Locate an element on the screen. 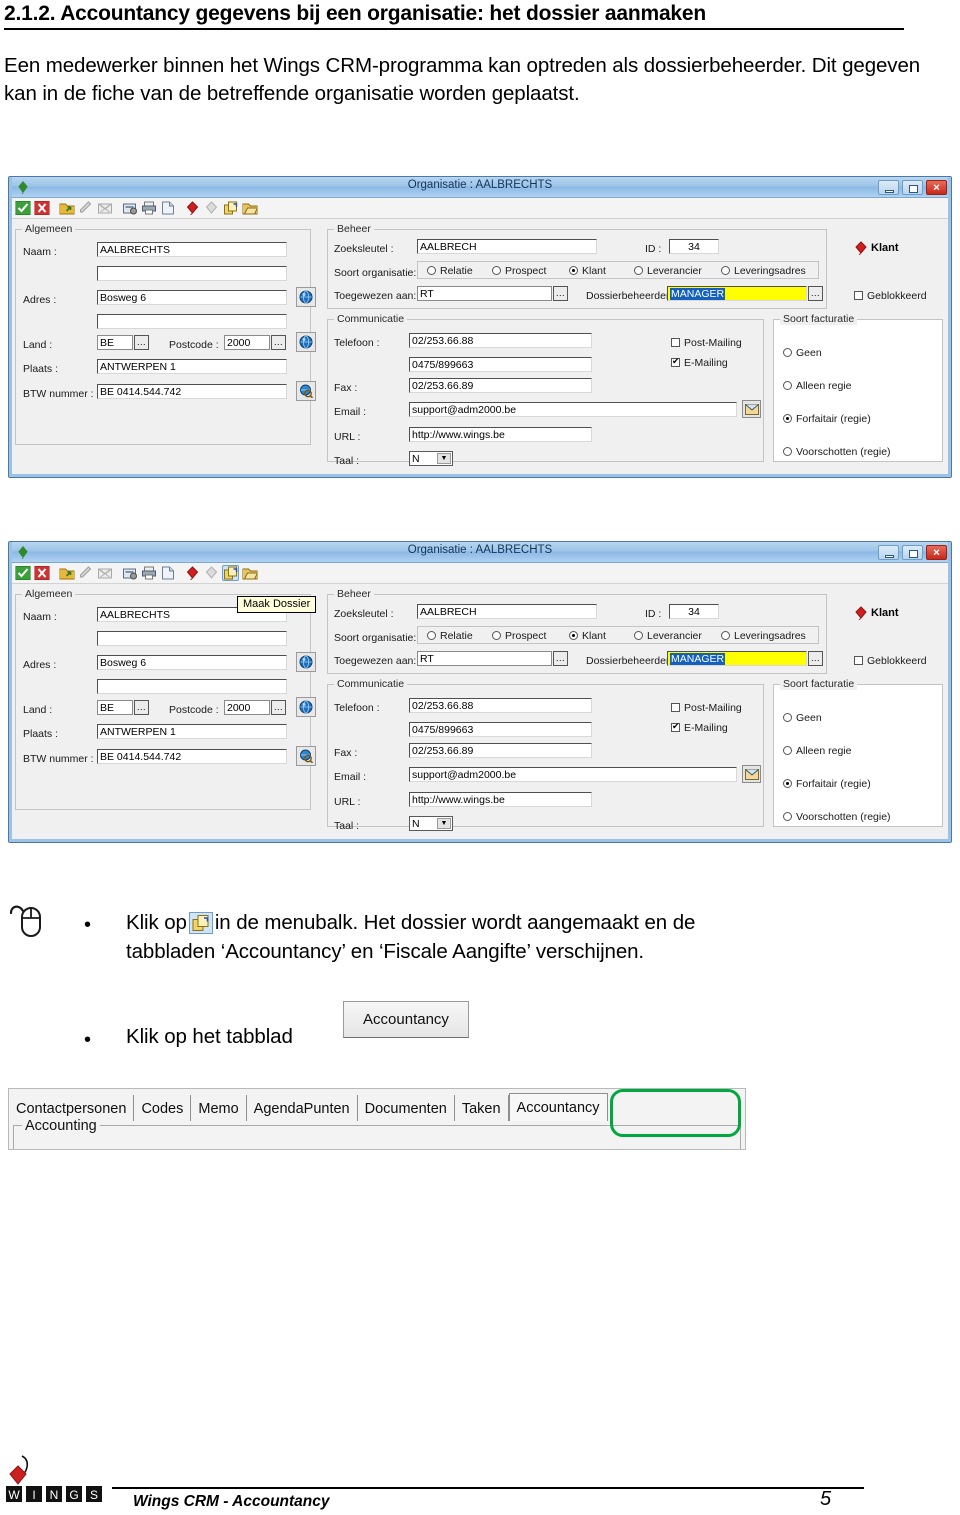 This screenshot has height=1515, width=960. tab-taken: Taken is located at coordinates (482, 1108).